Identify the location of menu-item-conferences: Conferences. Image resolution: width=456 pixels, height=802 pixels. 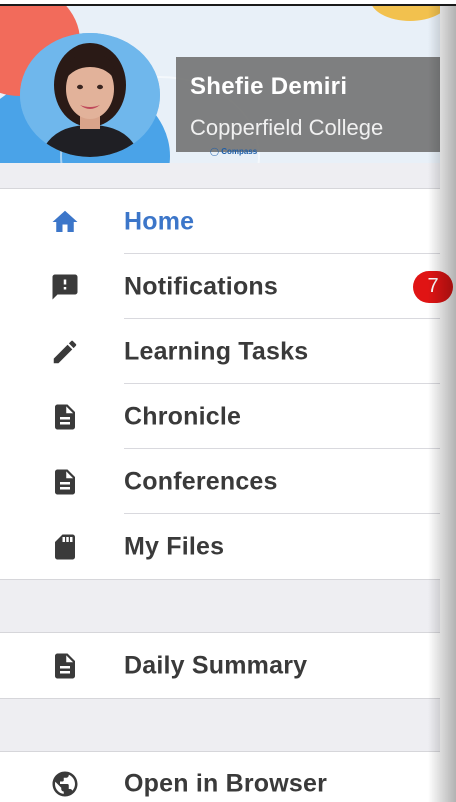
(220, 481).